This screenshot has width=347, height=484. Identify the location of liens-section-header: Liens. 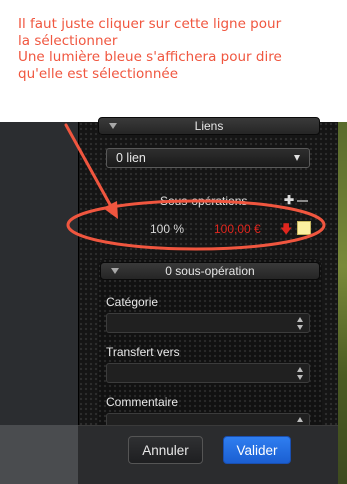
(209, 126).